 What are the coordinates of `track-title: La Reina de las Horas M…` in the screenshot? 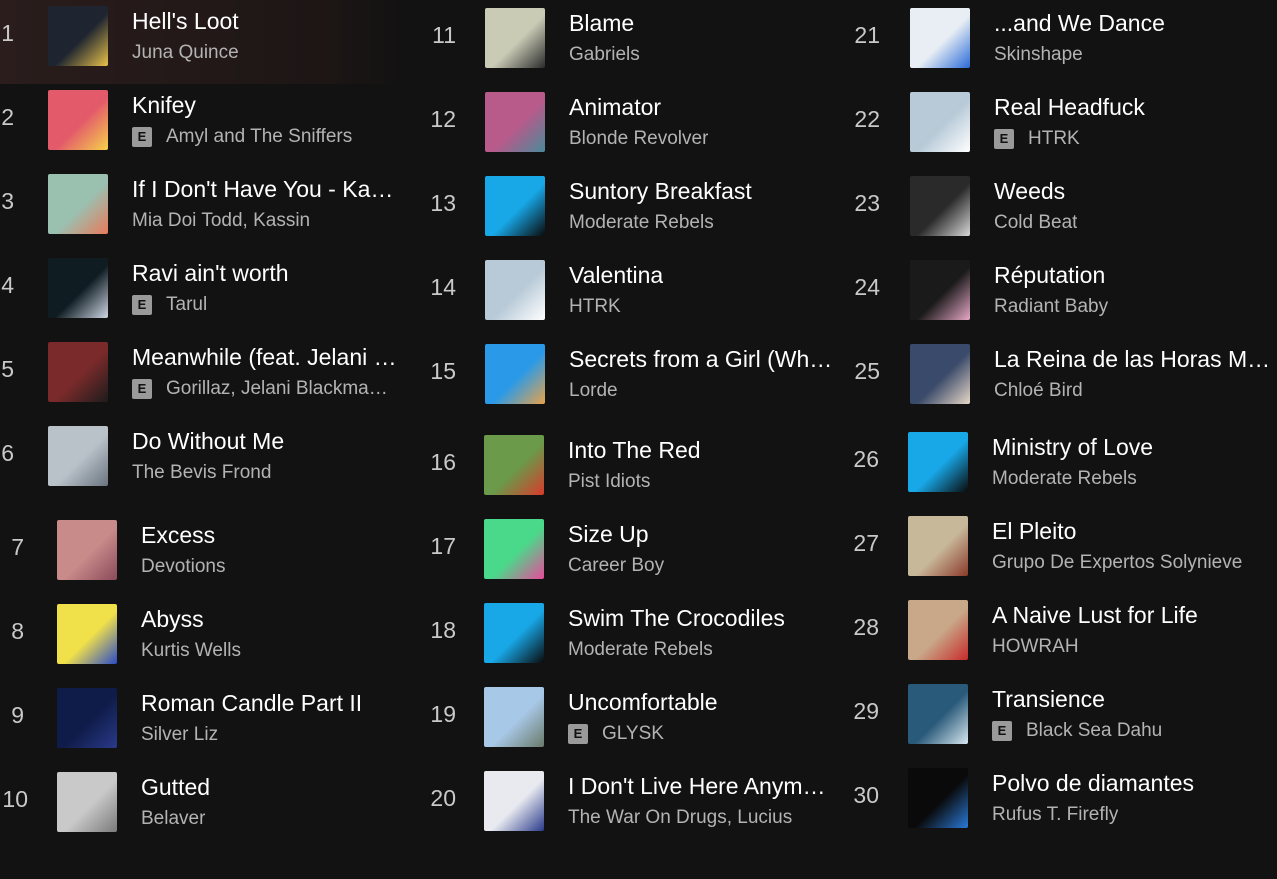 It's located at (1132, 359).